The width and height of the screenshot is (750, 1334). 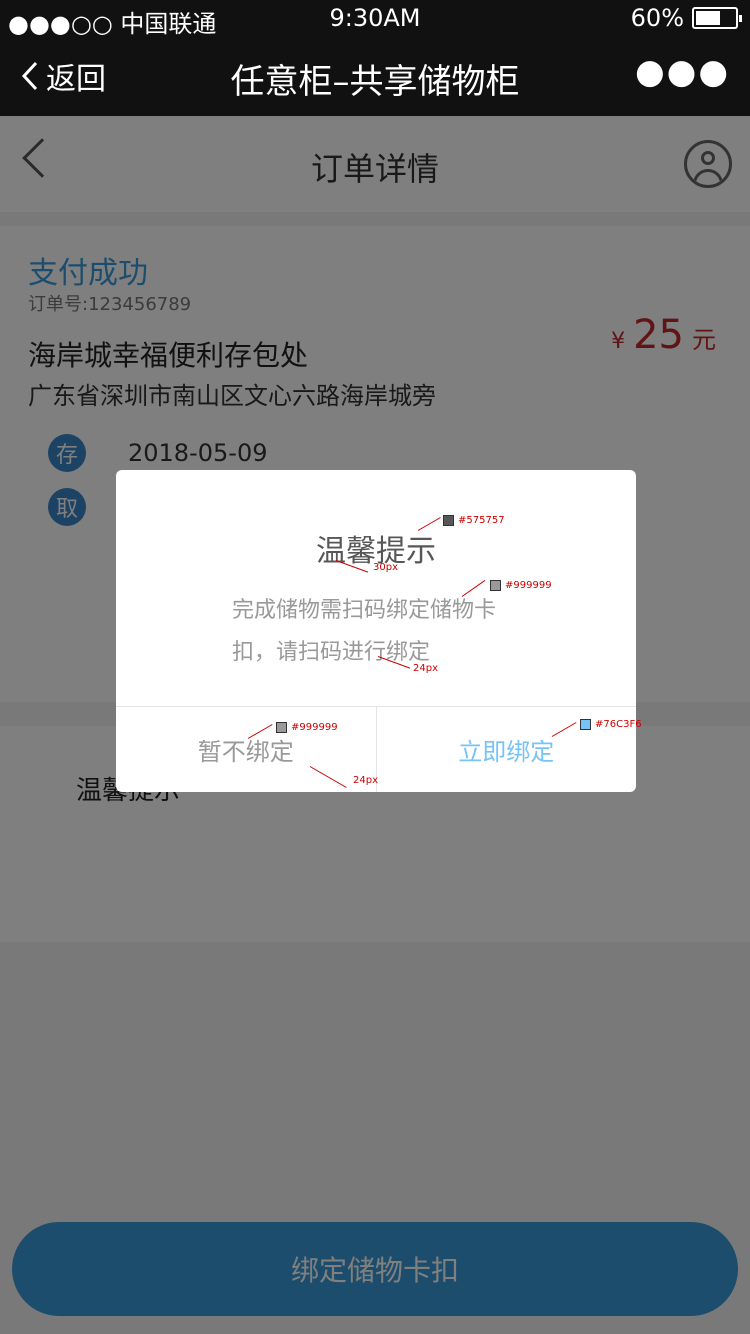 I want to click on more-menu-button: ●●●, so click(x=682, y=72).